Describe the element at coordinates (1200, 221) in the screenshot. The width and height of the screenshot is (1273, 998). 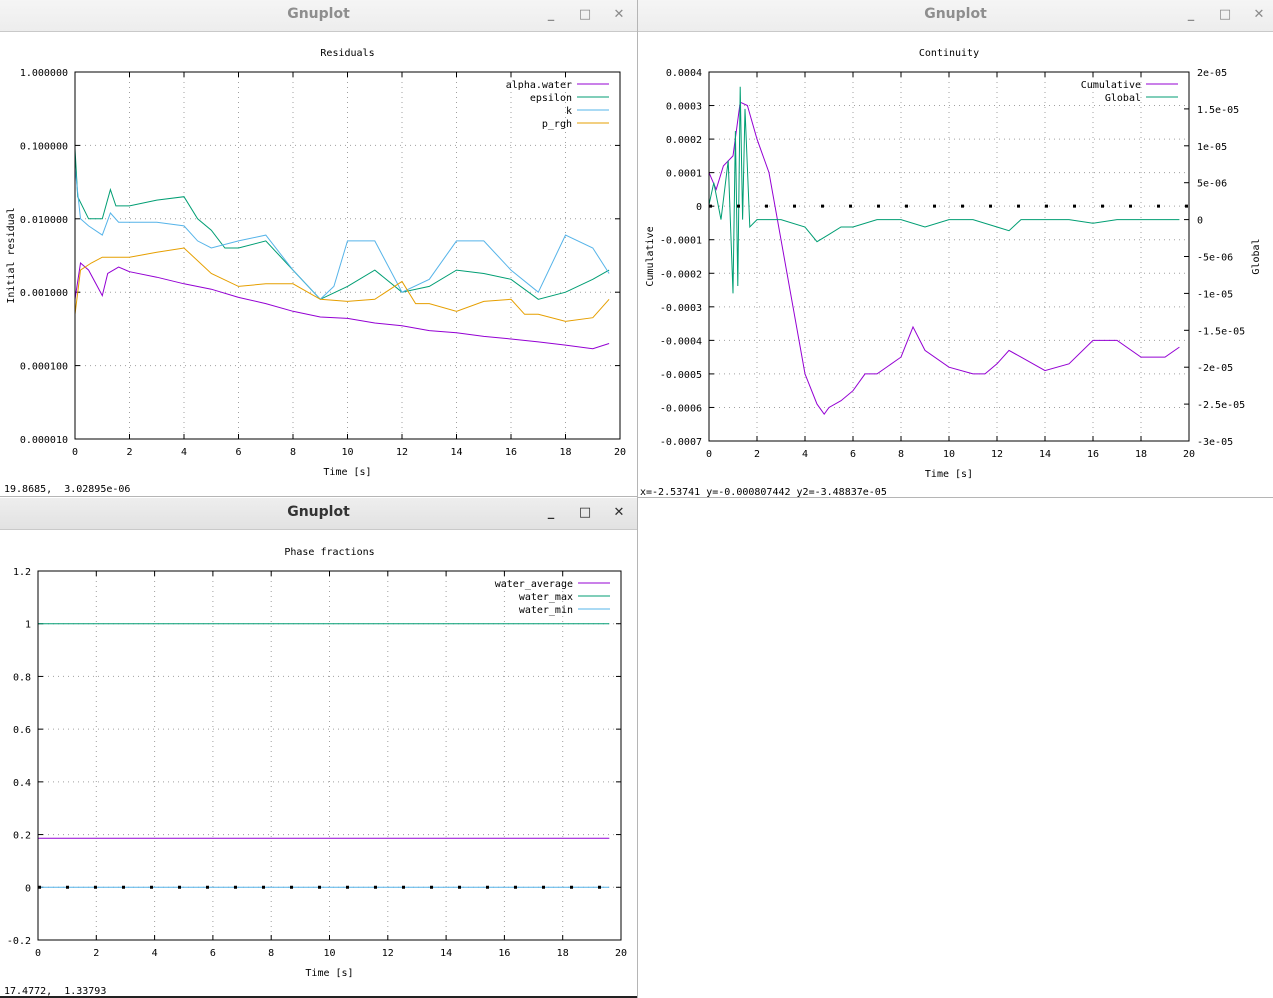
I see `y2-tick-label: 0` at that location.